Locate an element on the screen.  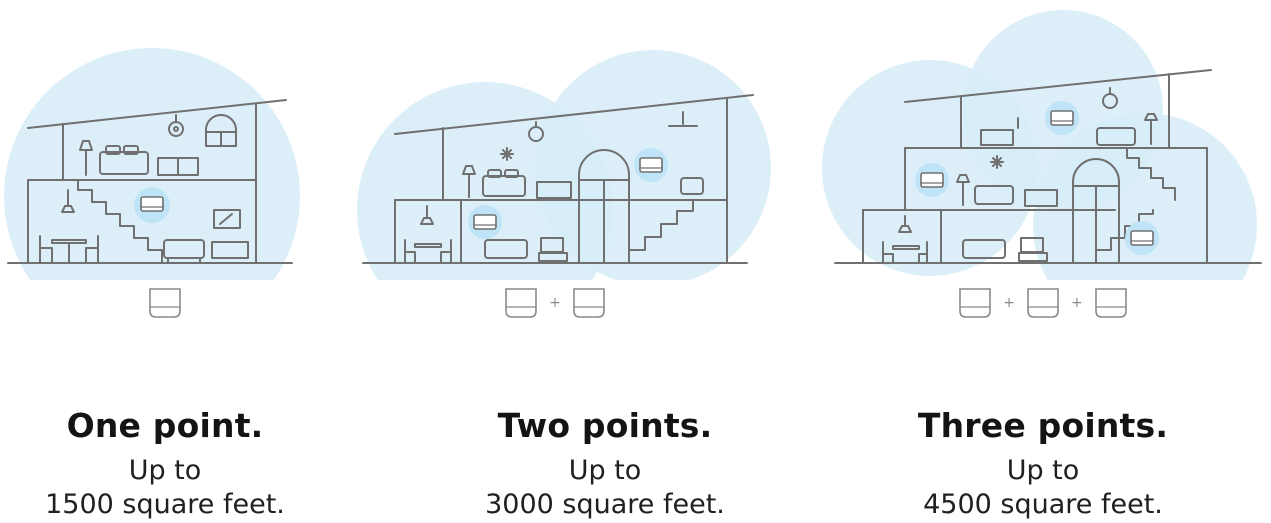
panel-subtitle-line2: 3000 square feet. is located at coordinates (605, 504).